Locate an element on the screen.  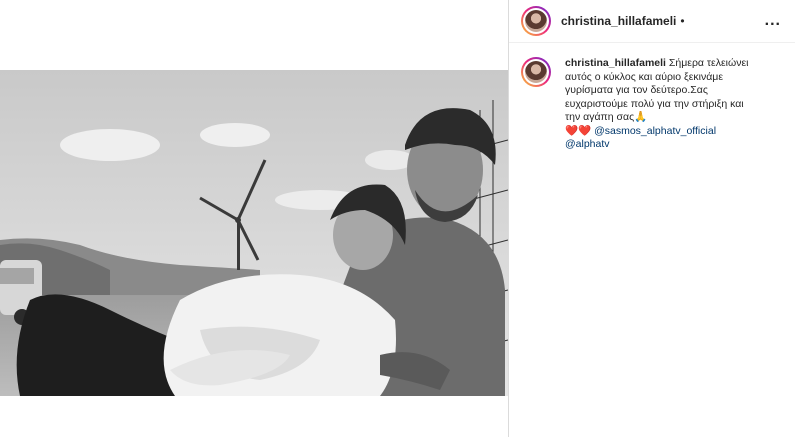
mention-sasmos: @sasmos_alphatv_official is located at coordinates (655, 131).